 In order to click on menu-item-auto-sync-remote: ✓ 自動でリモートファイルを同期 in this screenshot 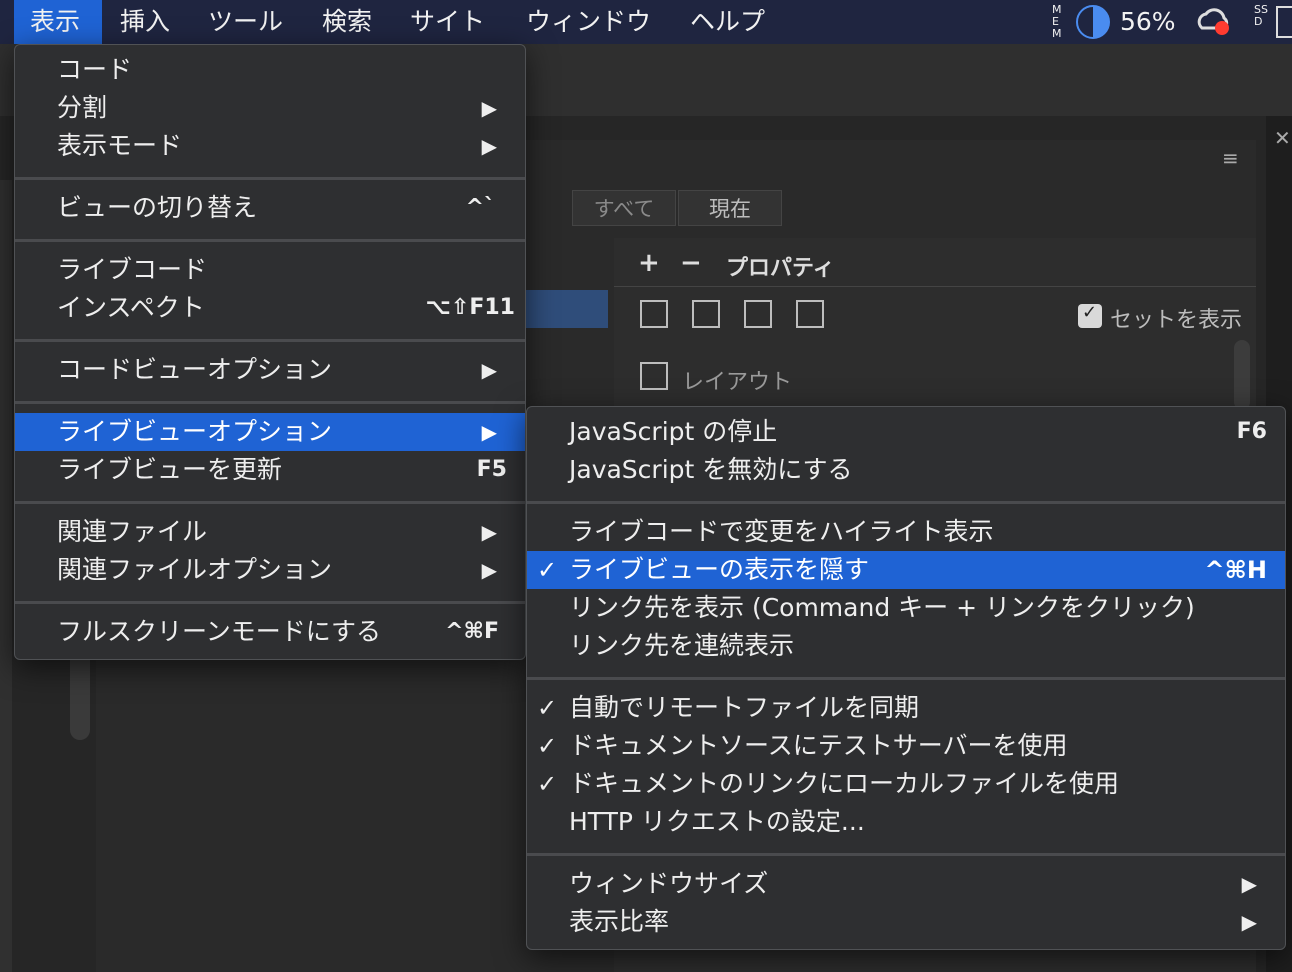, I will do `click(906, 708)`.